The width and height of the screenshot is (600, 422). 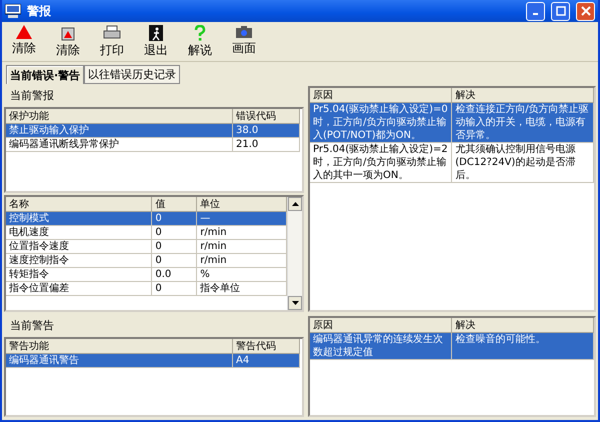 What do you see at coordinates (200, 42) in the screenshot?
I see `toolbar-button: 解说` at bounding box center [200, 42].